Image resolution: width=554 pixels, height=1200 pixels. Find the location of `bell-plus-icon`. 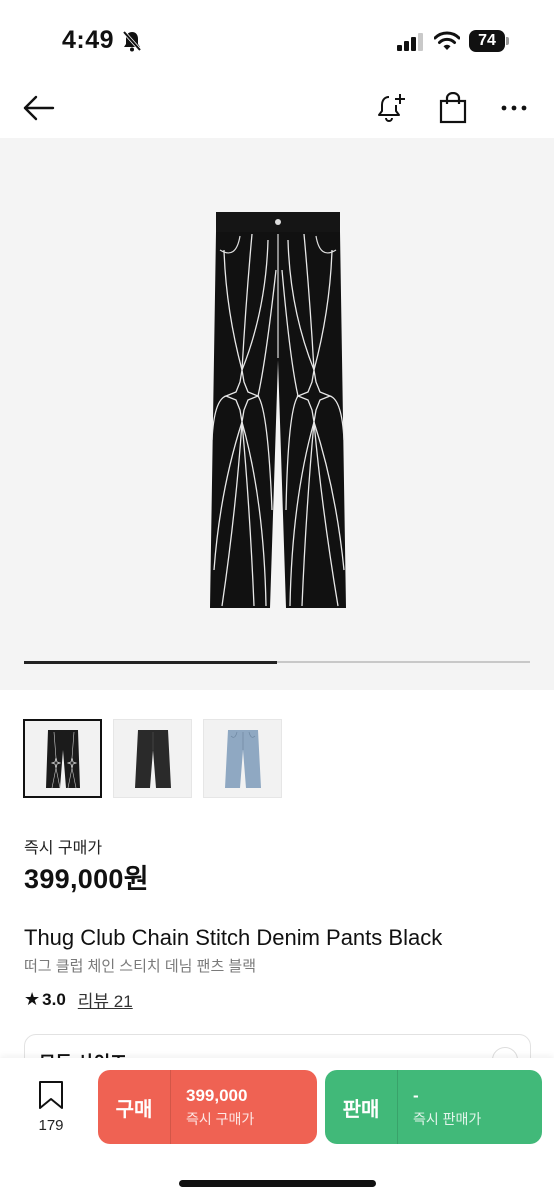

bell-plus-icon is located at coordinates (391, 108).